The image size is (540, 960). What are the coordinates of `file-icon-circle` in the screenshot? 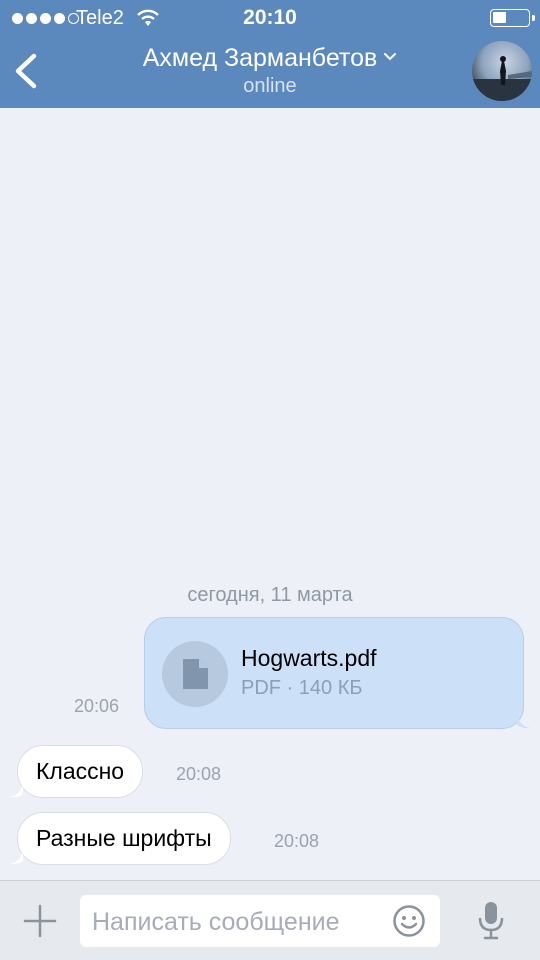 It's located at (195, 674).